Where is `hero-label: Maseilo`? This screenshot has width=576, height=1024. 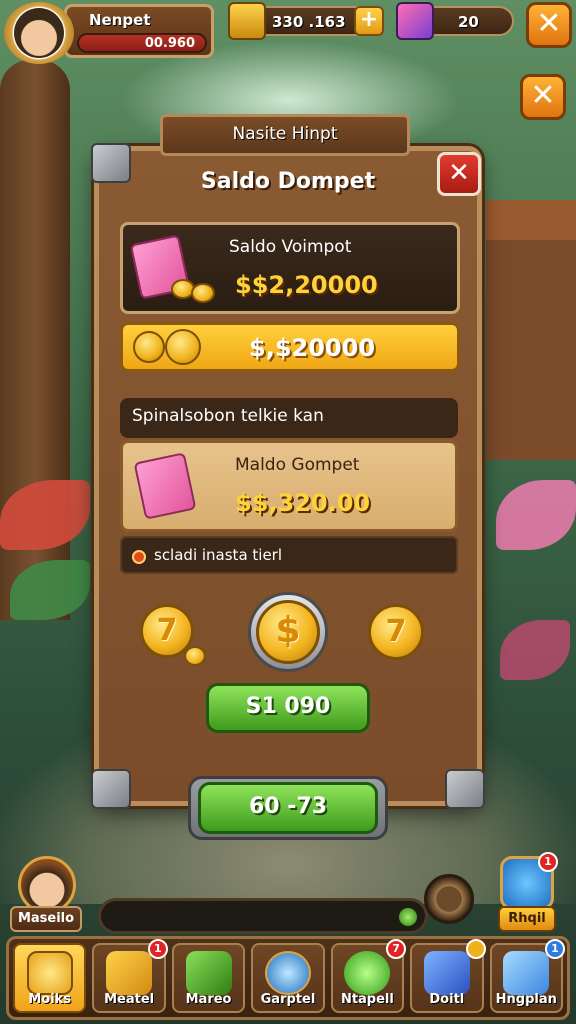 hero-label: Maseilo is located at coordinates (46, 919).